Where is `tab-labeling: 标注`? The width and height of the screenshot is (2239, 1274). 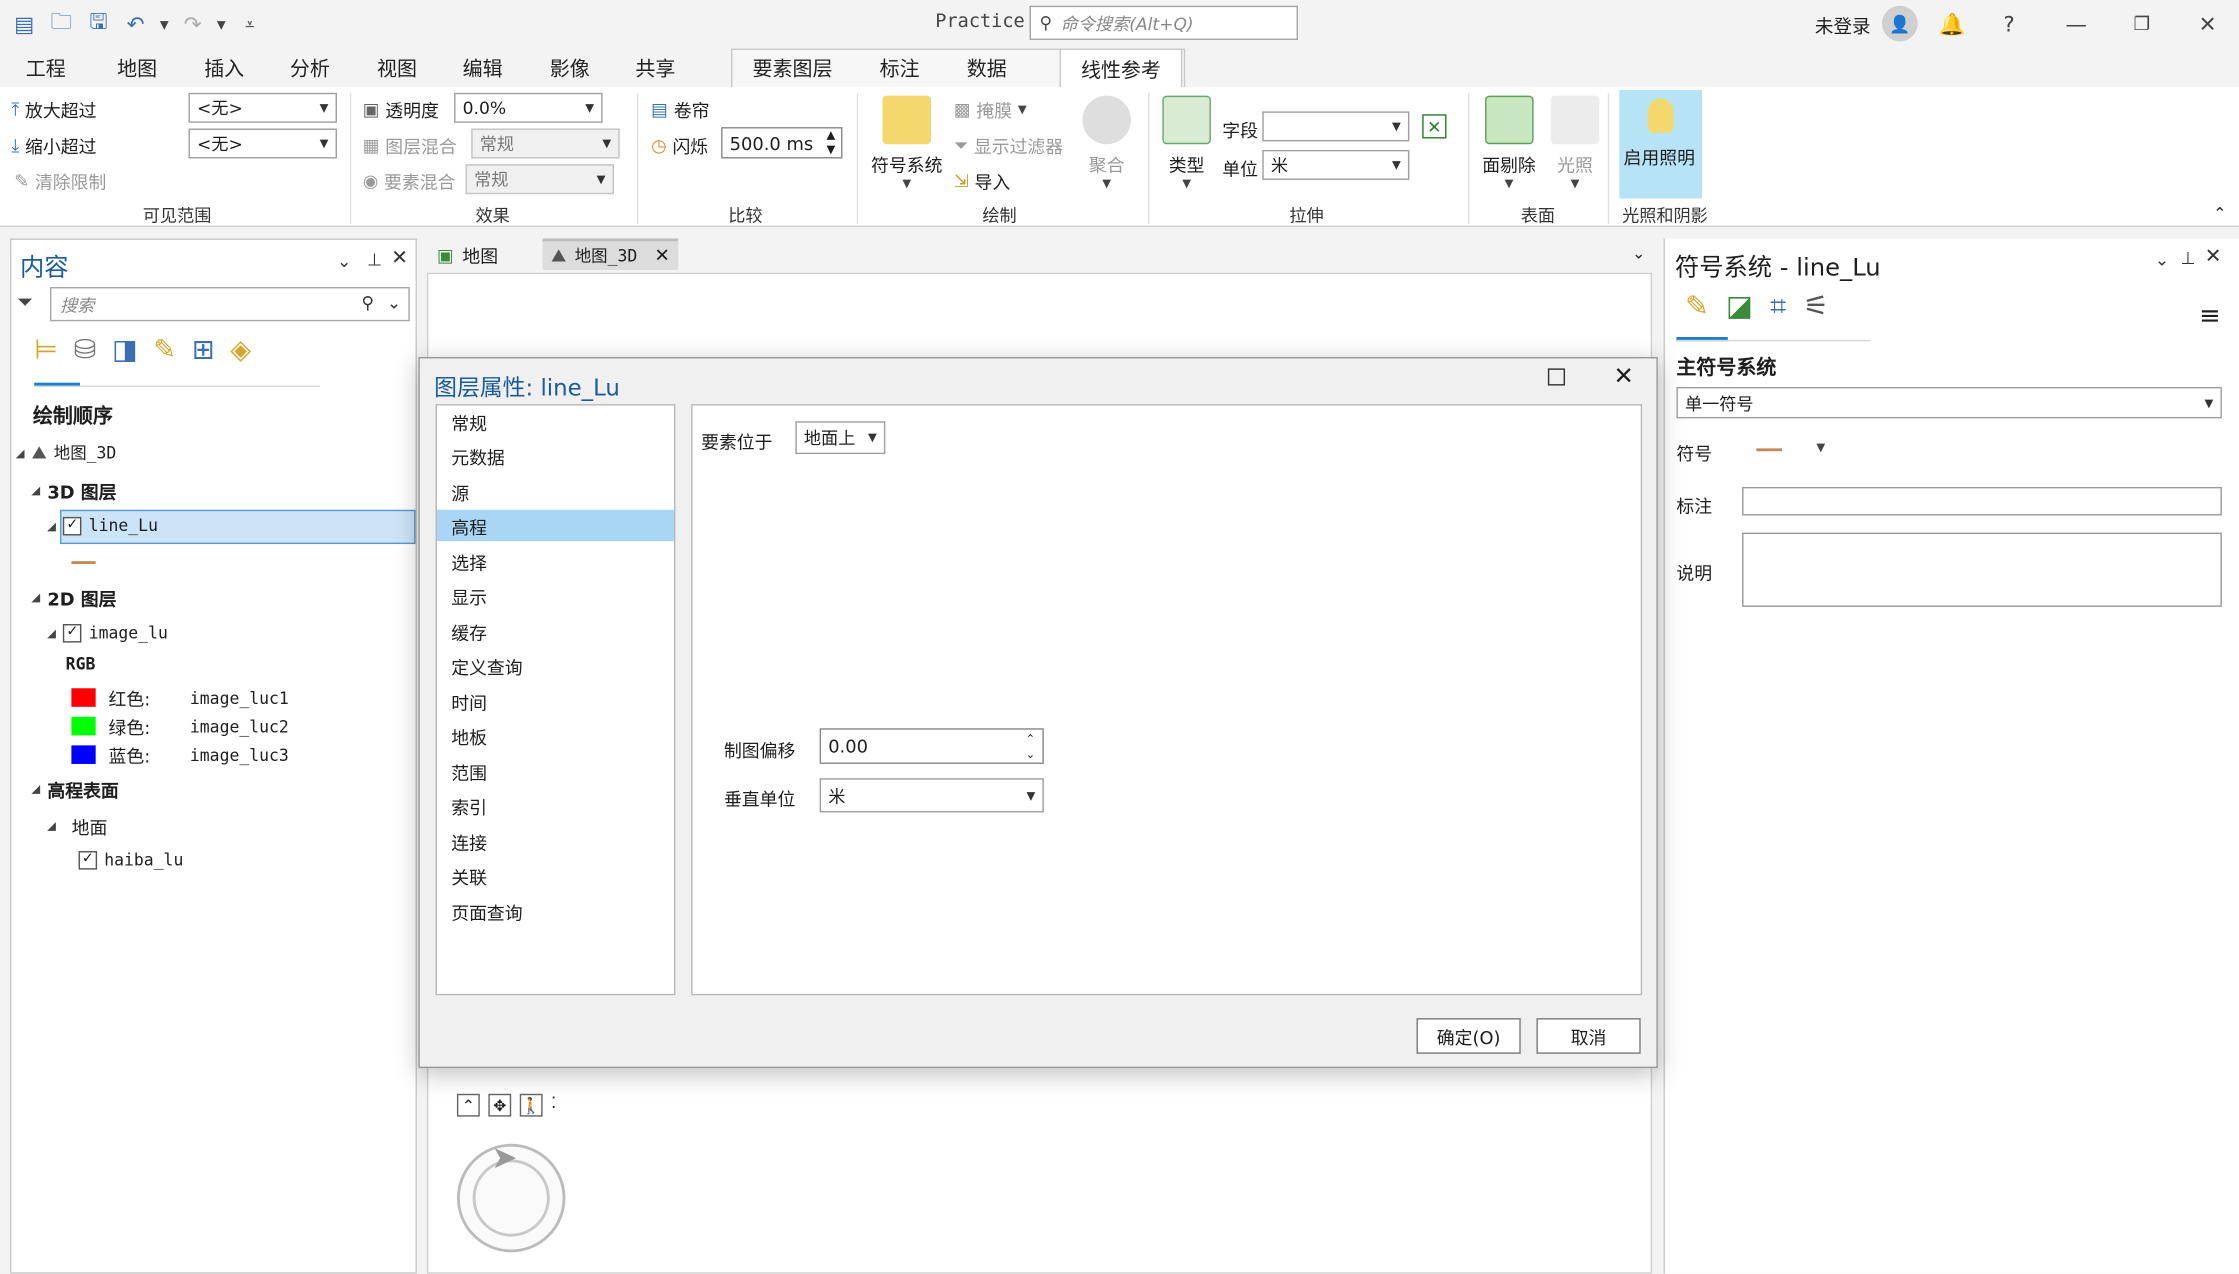 tab-labeling: 标注 is located at coordinates (900, 68).